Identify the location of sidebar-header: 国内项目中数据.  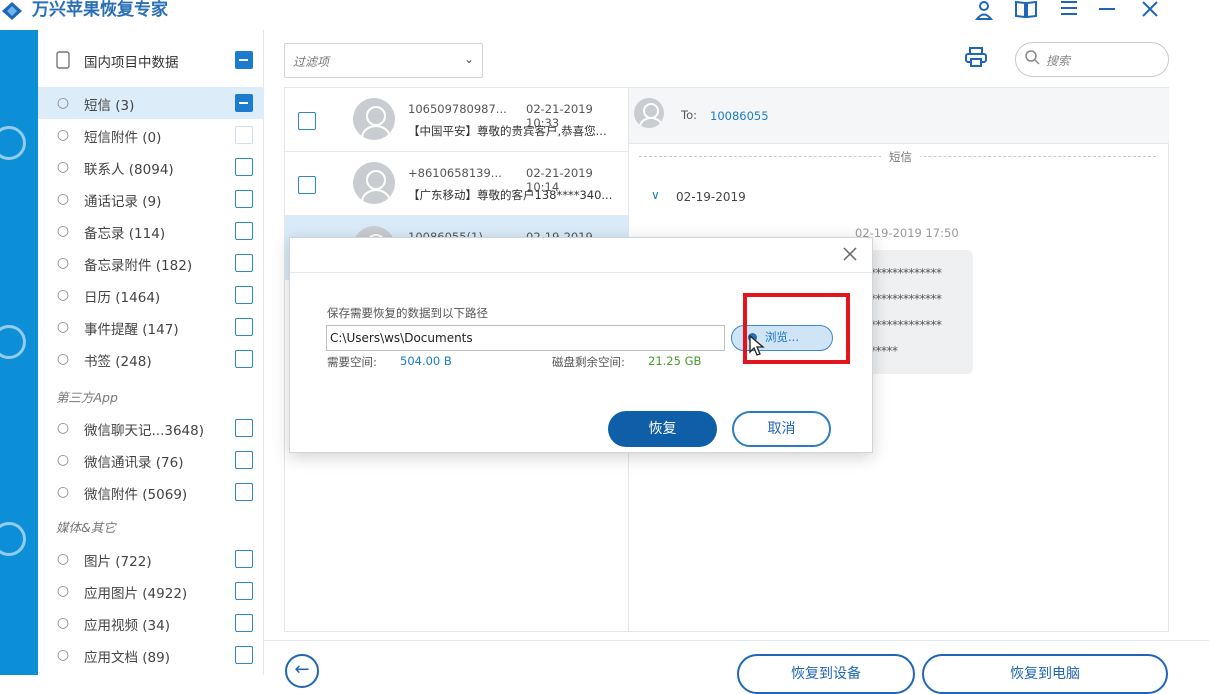
(151, 60).